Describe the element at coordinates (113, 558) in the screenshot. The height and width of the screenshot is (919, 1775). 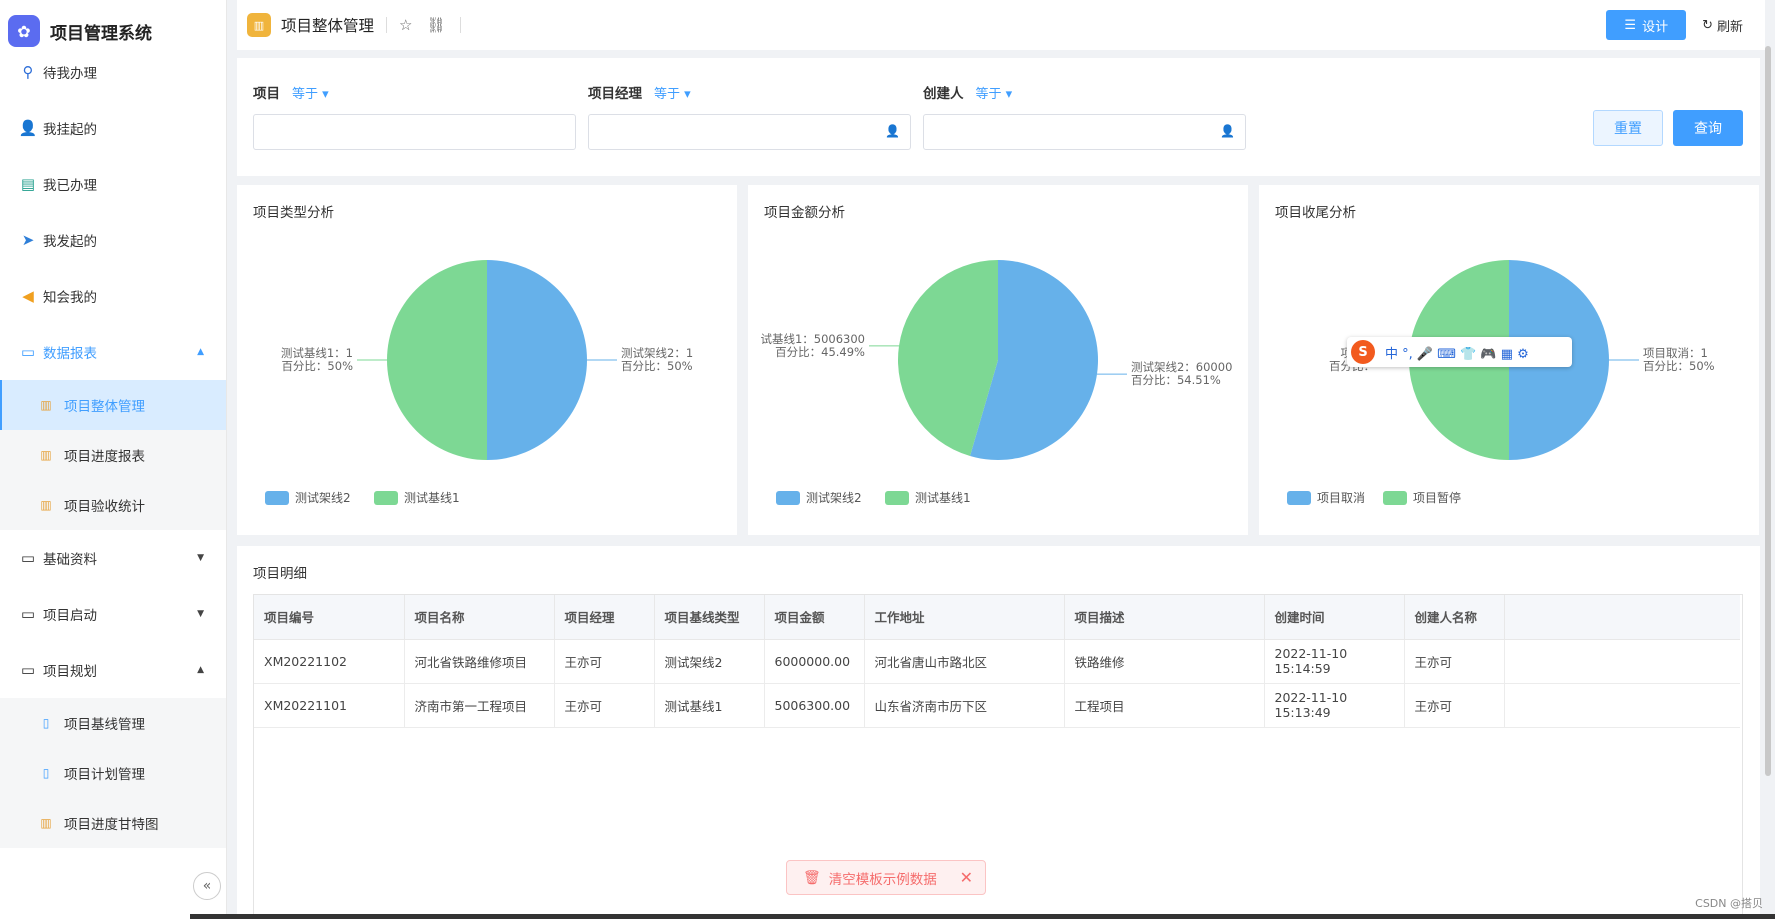
I see `sidebar-group-basic-data: ▭ 基础资料 ▼` at that location.